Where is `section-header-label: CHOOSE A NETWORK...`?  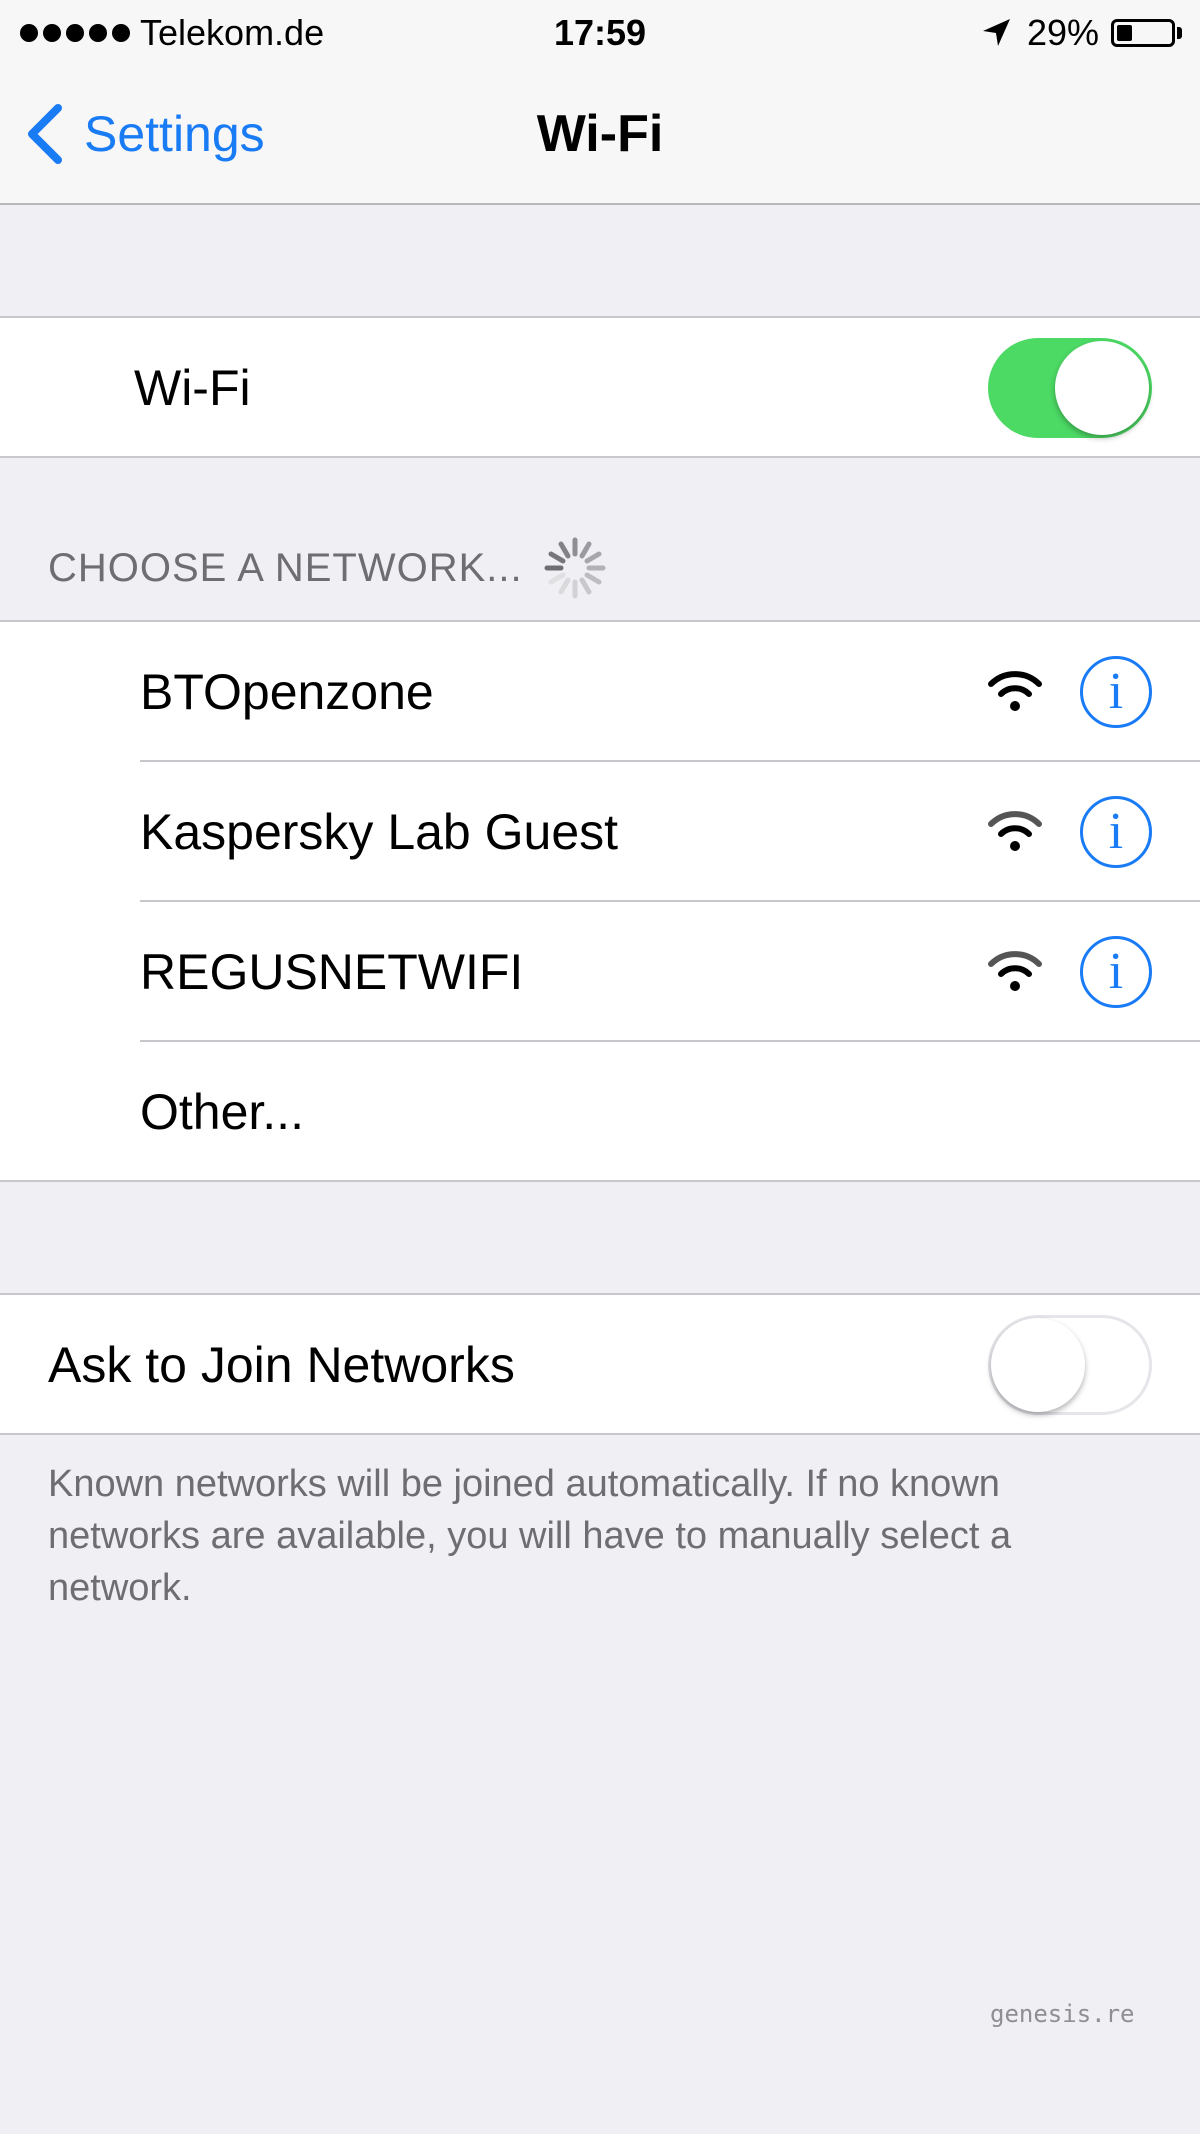
section-header-label: CHOOSE A NETWORK... is located at coordinates (285, 567).